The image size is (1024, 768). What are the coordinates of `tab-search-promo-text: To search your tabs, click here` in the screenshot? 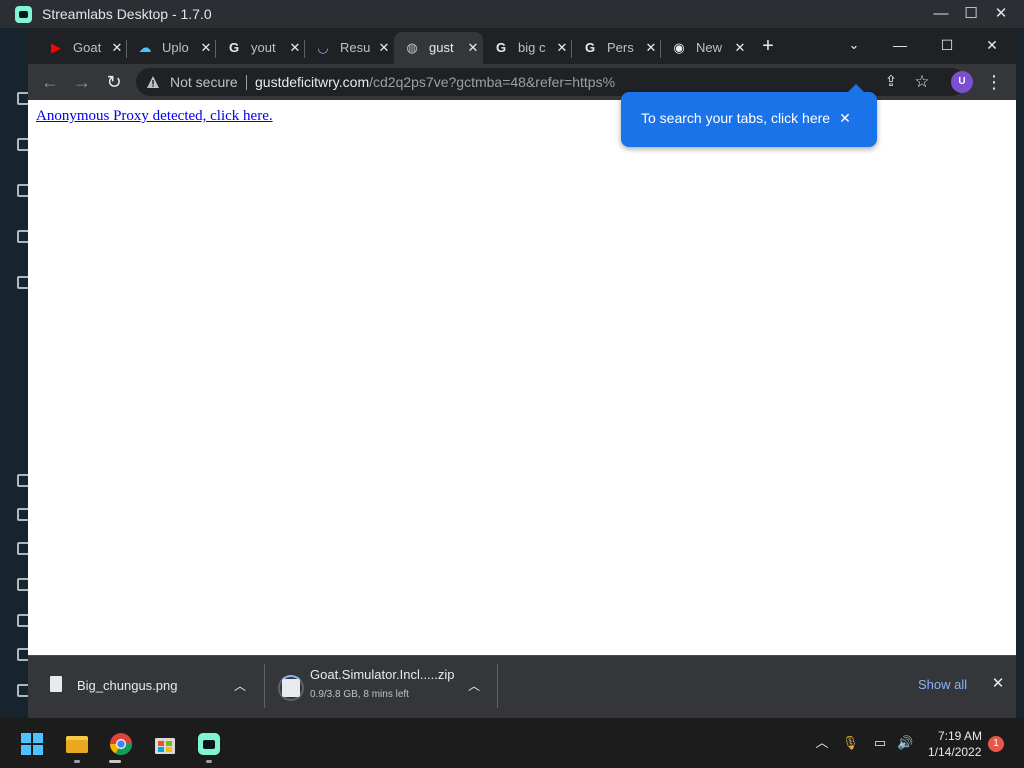 It's located at (736, 118).